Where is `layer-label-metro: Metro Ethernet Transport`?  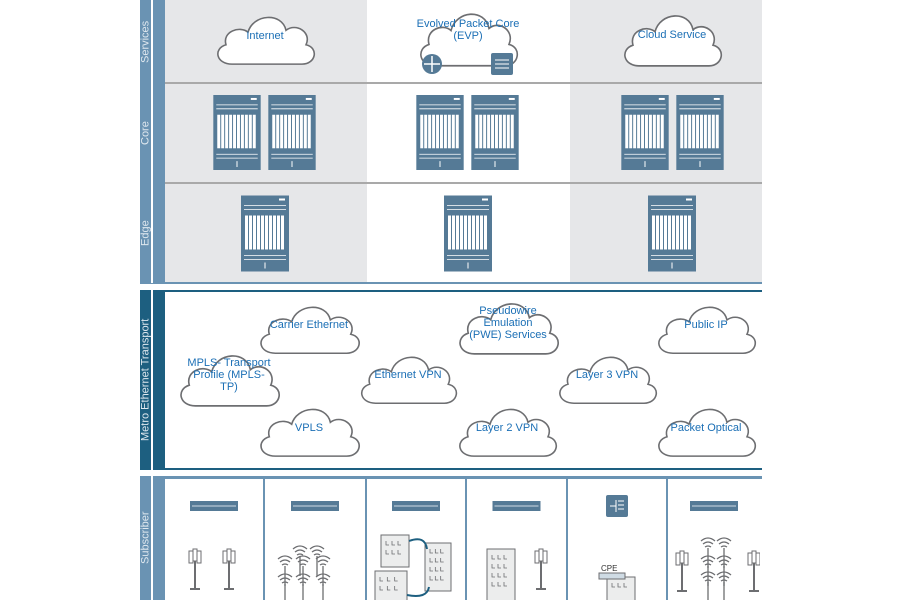 layer-label-metro: Metro Ethernet Transport is located at coordinates (145, 380).